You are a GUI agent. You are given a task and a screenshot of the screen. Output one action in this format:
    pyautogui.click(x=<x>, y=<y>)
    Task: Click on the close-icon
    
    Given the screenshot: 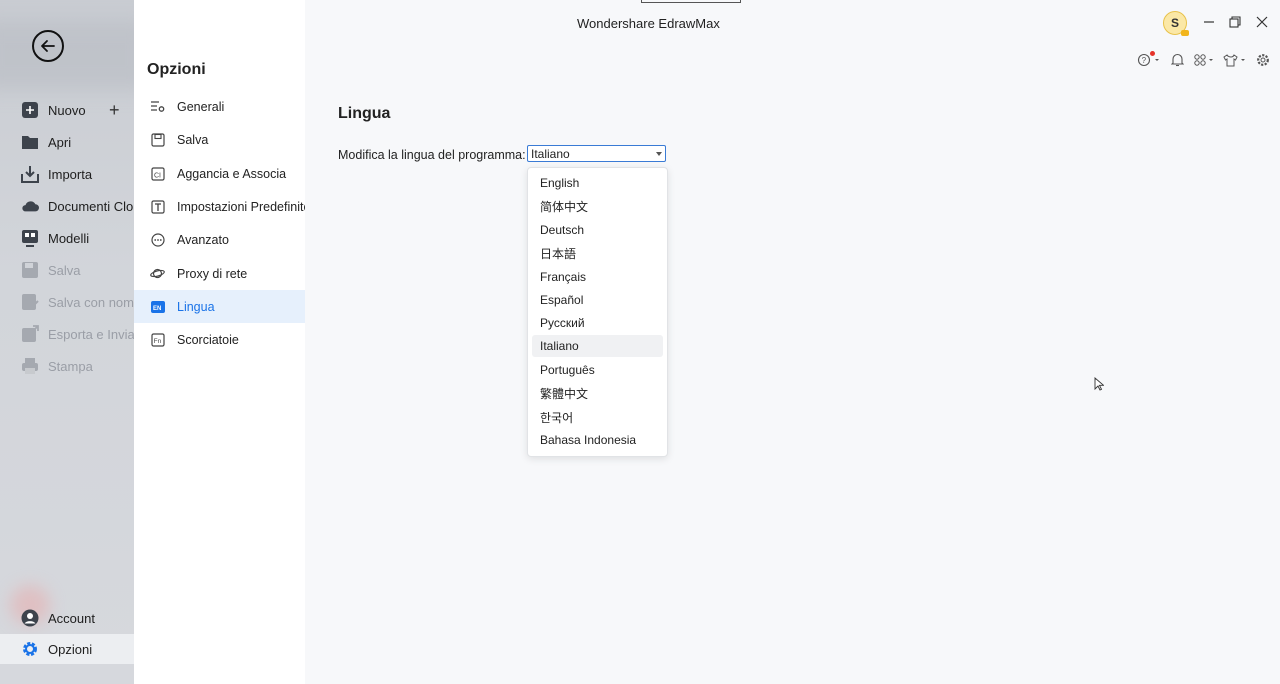 What is the action you would take?
    pyautogui.click(x=1262, y=22)
    